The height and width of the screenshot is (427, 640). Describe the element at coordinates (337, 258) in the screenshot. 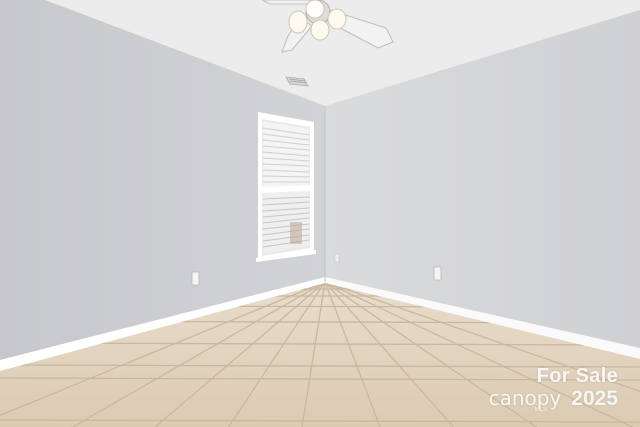

I see `wall-outlet-corner` at that location.